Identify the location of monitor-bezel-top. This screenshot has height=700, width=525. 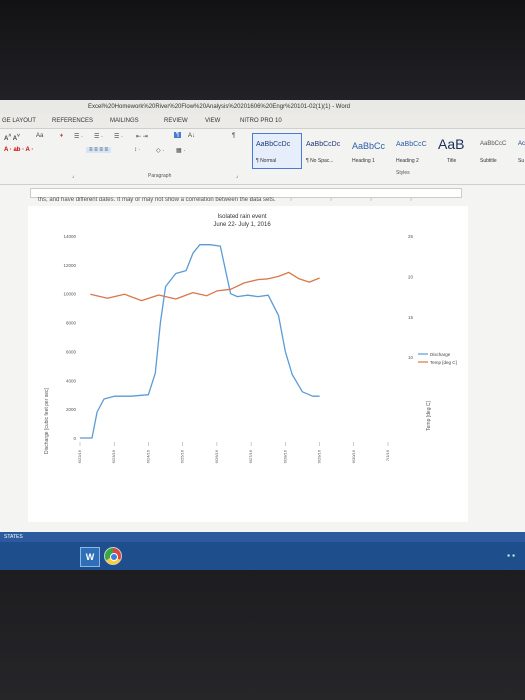
(262, 50).